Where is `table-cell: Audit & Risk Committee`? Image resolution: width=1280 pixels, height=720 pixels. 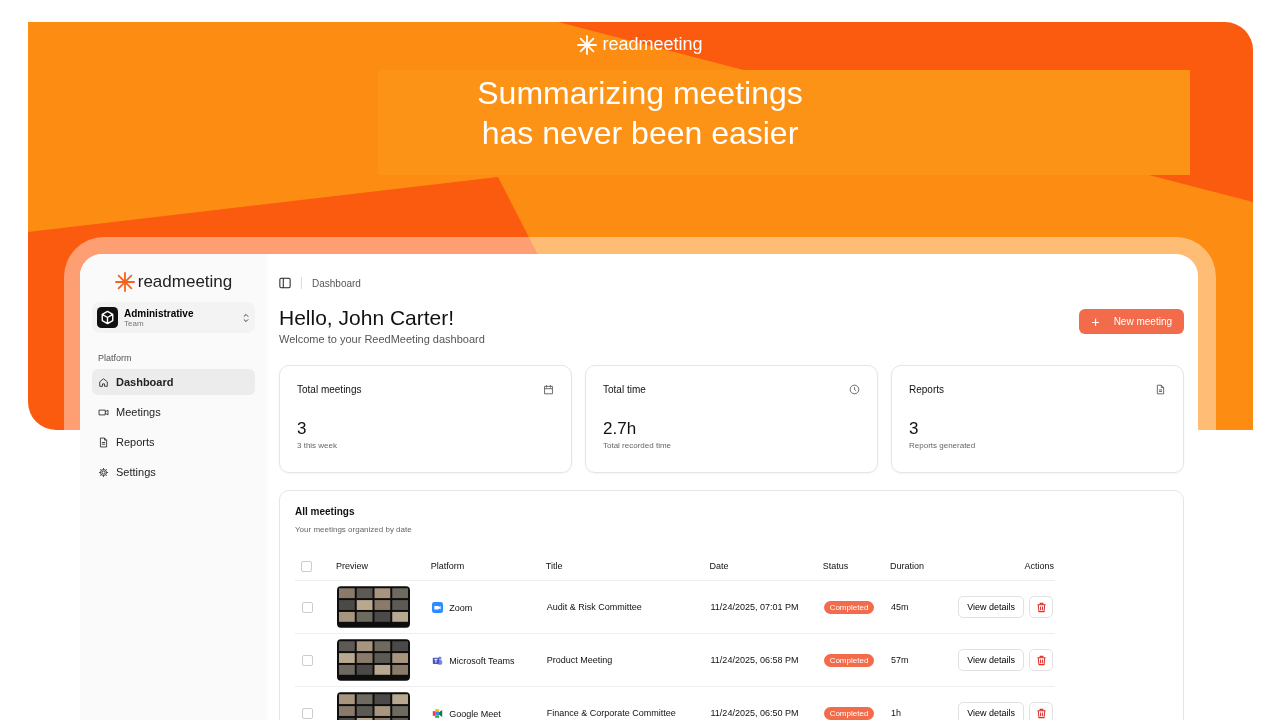 table-cell: Audit & Risk Committee is located at coordinates (626, 607).